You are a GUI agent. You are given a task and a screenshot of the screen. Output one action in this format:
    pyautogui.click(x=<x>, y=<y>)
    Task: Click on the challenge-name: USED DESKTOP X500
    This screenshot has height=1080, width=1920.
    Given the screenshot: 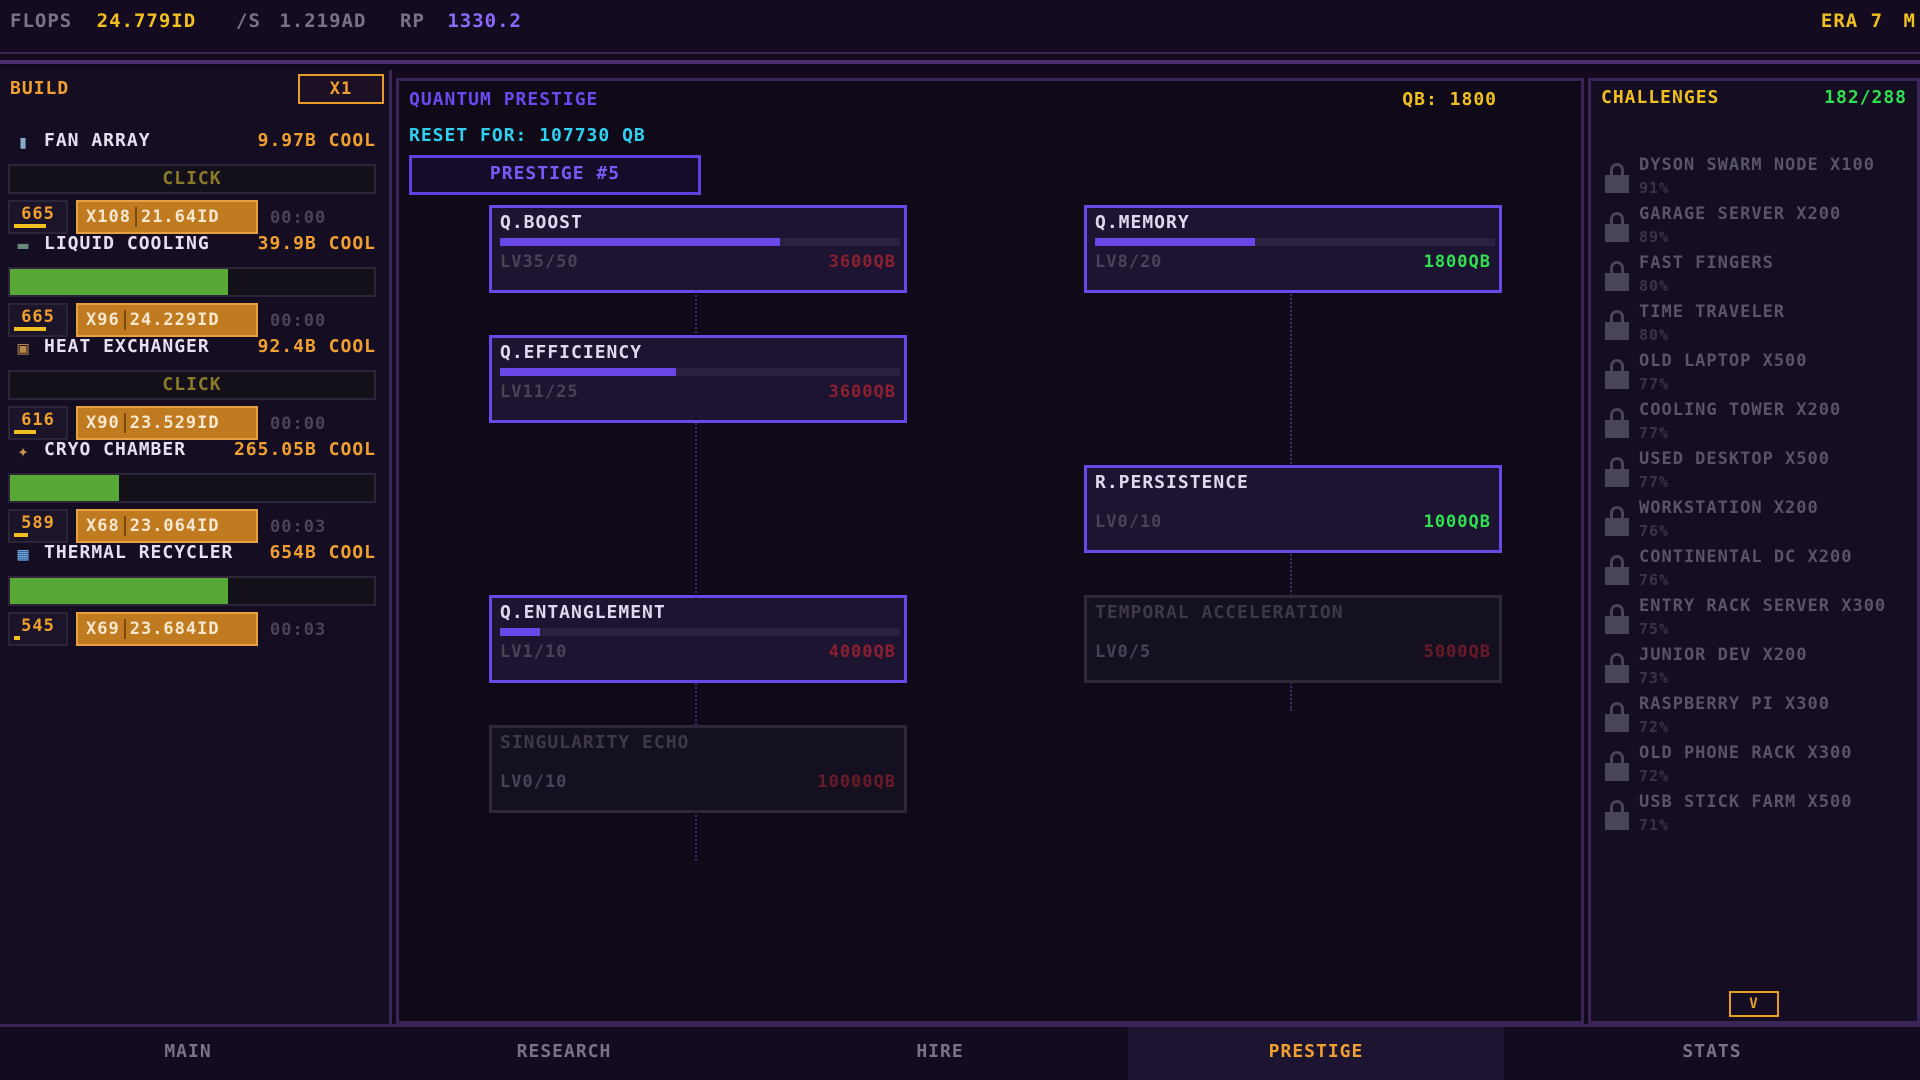 What is the action you would take?
    pyautogui.click(x=1734, y=459)
    